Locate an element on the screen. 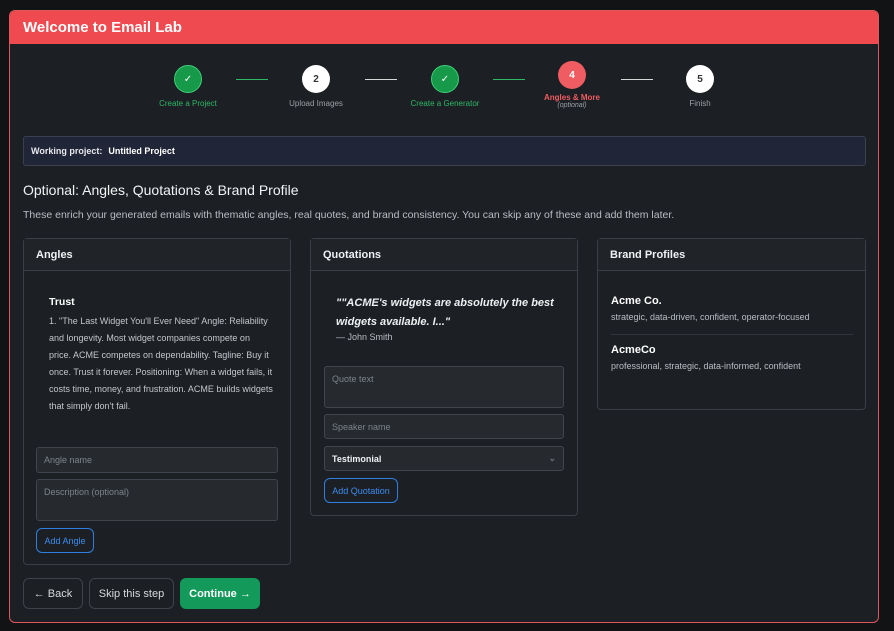 The image size is (894, 631). step-upload-images: 2 Upload Images is located at coordinates (316, 86).